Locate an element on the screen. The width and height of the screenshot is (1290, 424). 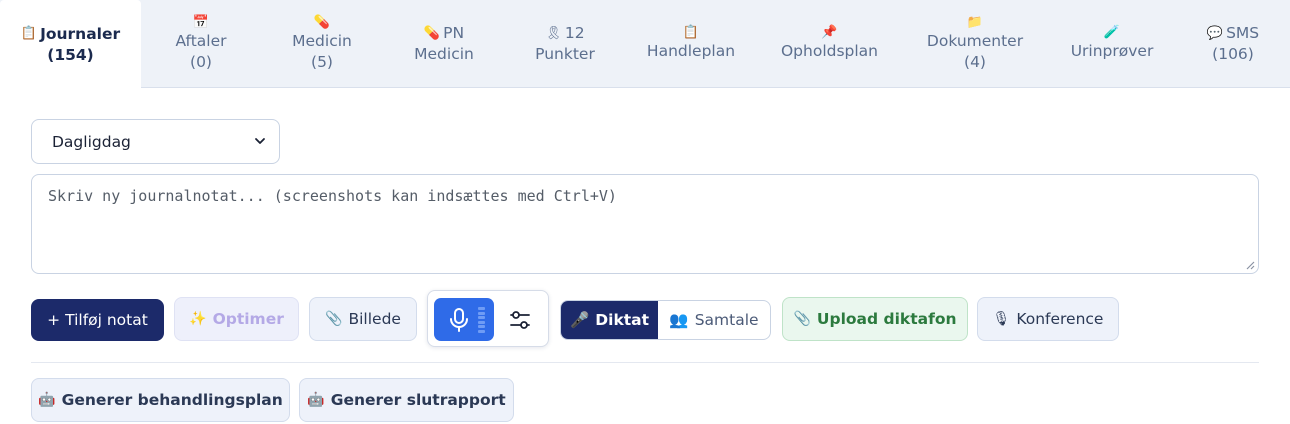
tab-count: (154) is located at coordinates (70, 54).